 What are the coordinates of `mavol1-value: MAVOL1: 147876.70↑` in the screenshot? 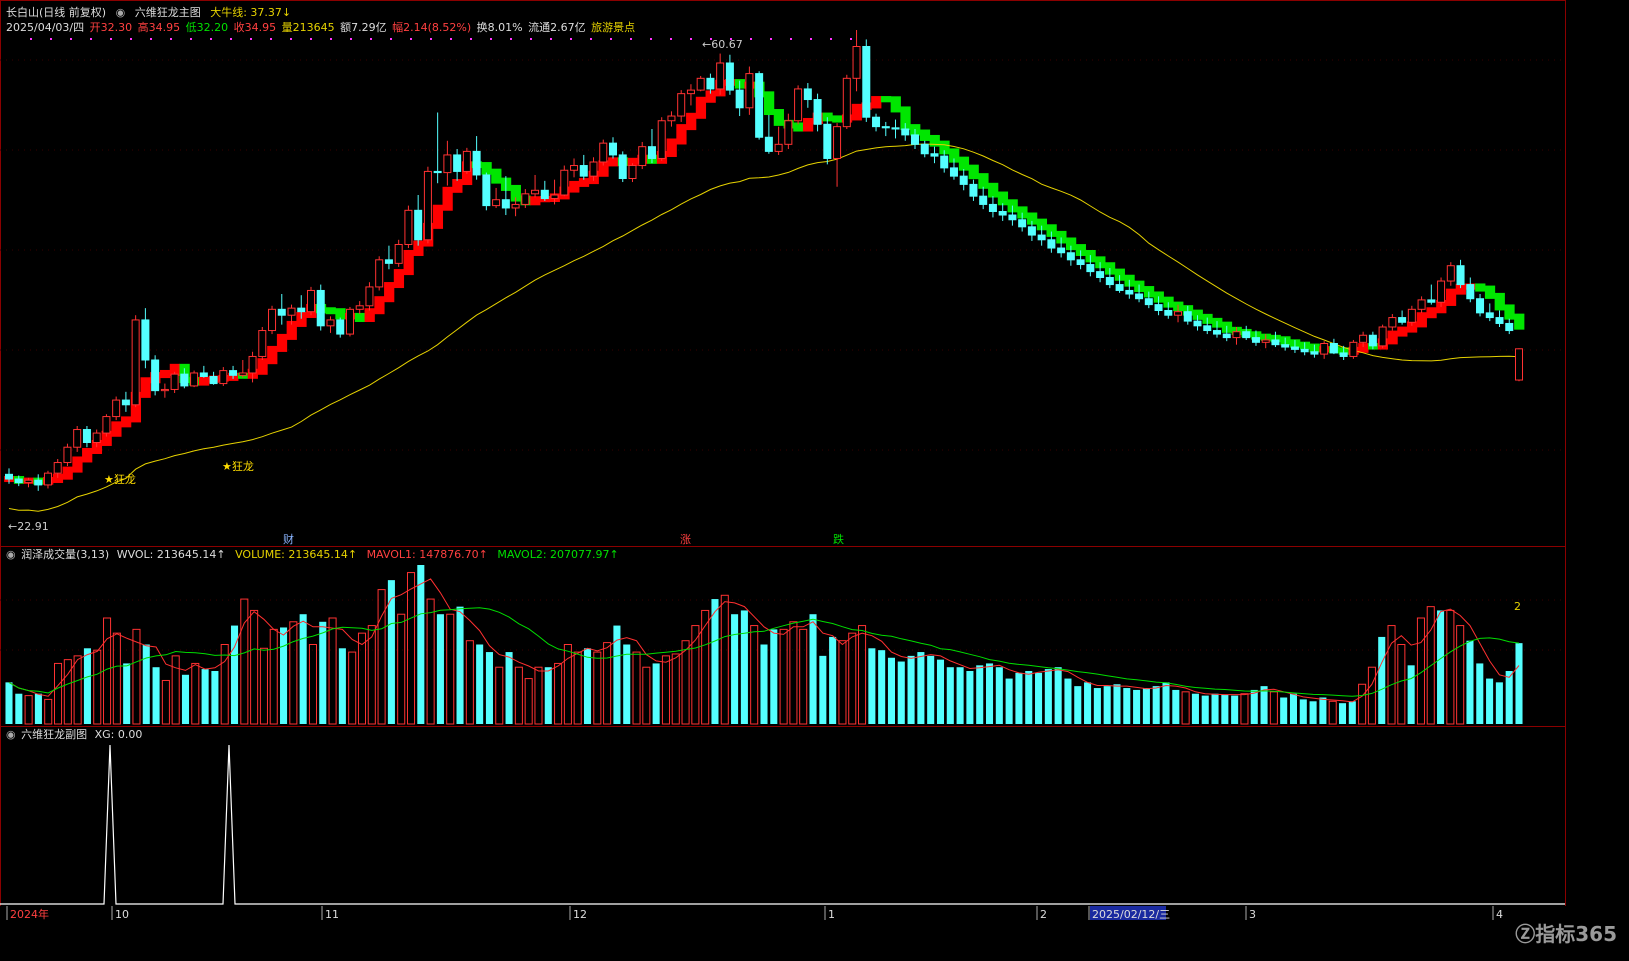 It's located at (427, 554).